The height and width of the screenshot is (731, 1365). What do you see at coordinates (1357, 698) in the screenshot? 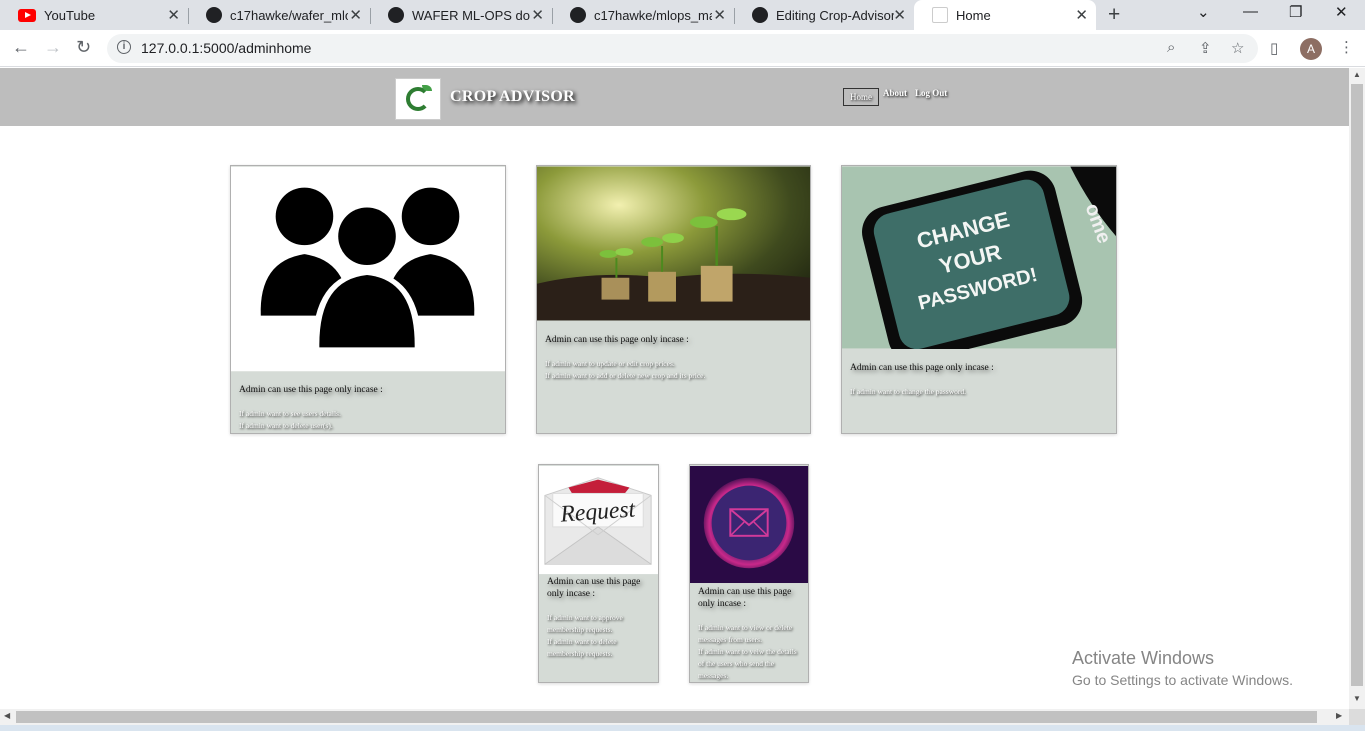
I see `scroll-down-icon: ▼` at bounding box center [1357, 698].